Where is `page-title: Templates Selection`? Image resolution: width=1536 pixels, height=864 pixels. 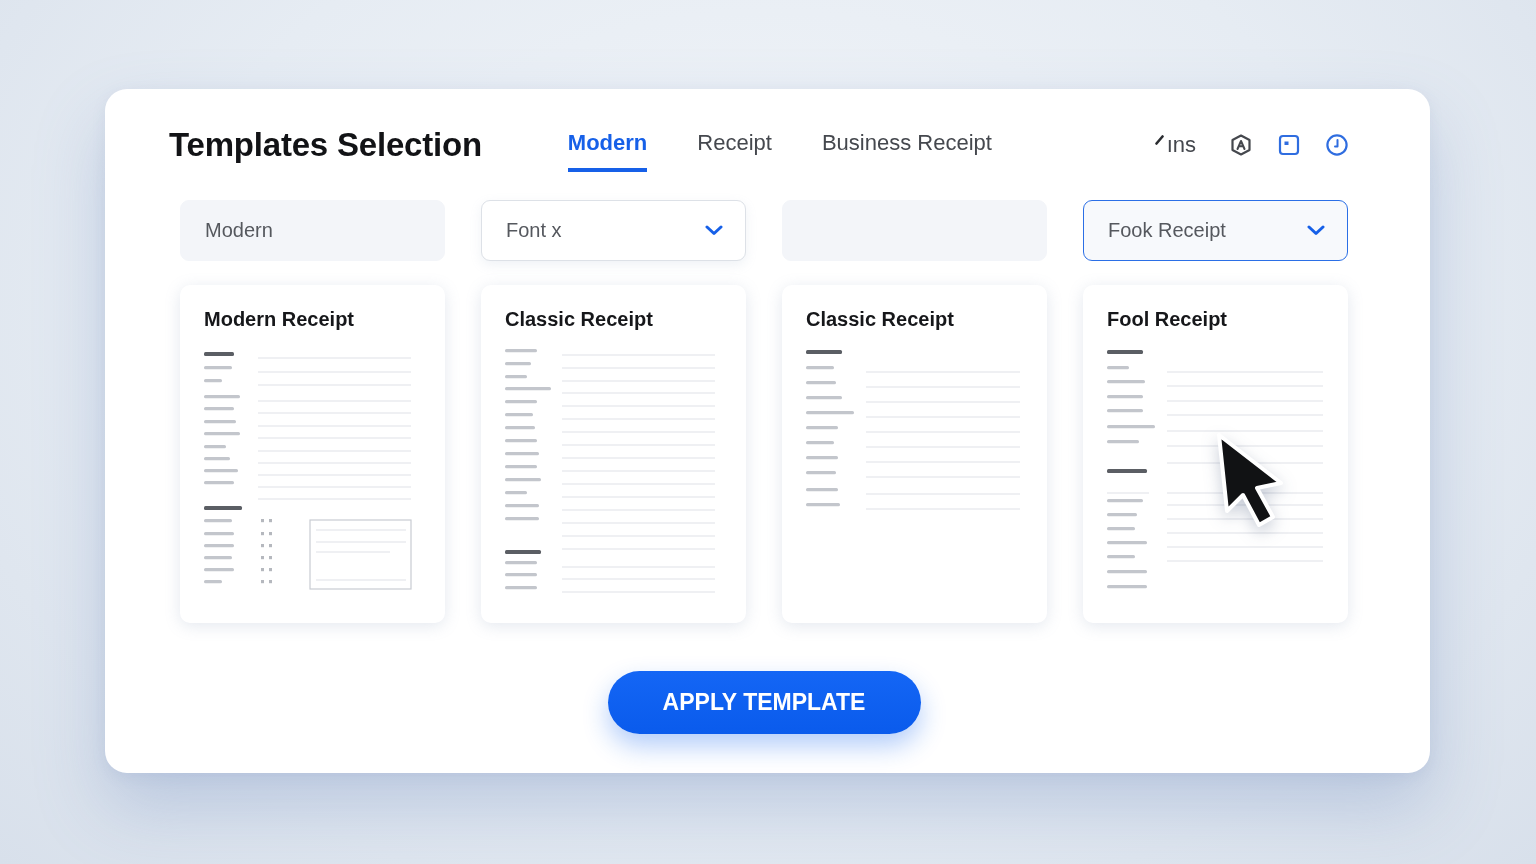 page-title: Templates Selection is located at coordinates (325, 144).